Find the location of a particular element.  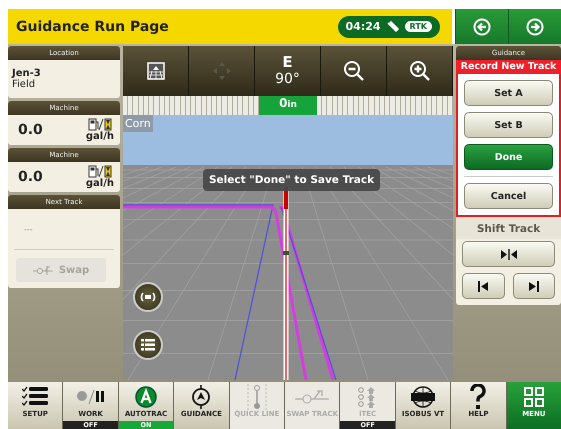

instruction-message: Select "Done" to Save Track is located at coordinates (291, 180).